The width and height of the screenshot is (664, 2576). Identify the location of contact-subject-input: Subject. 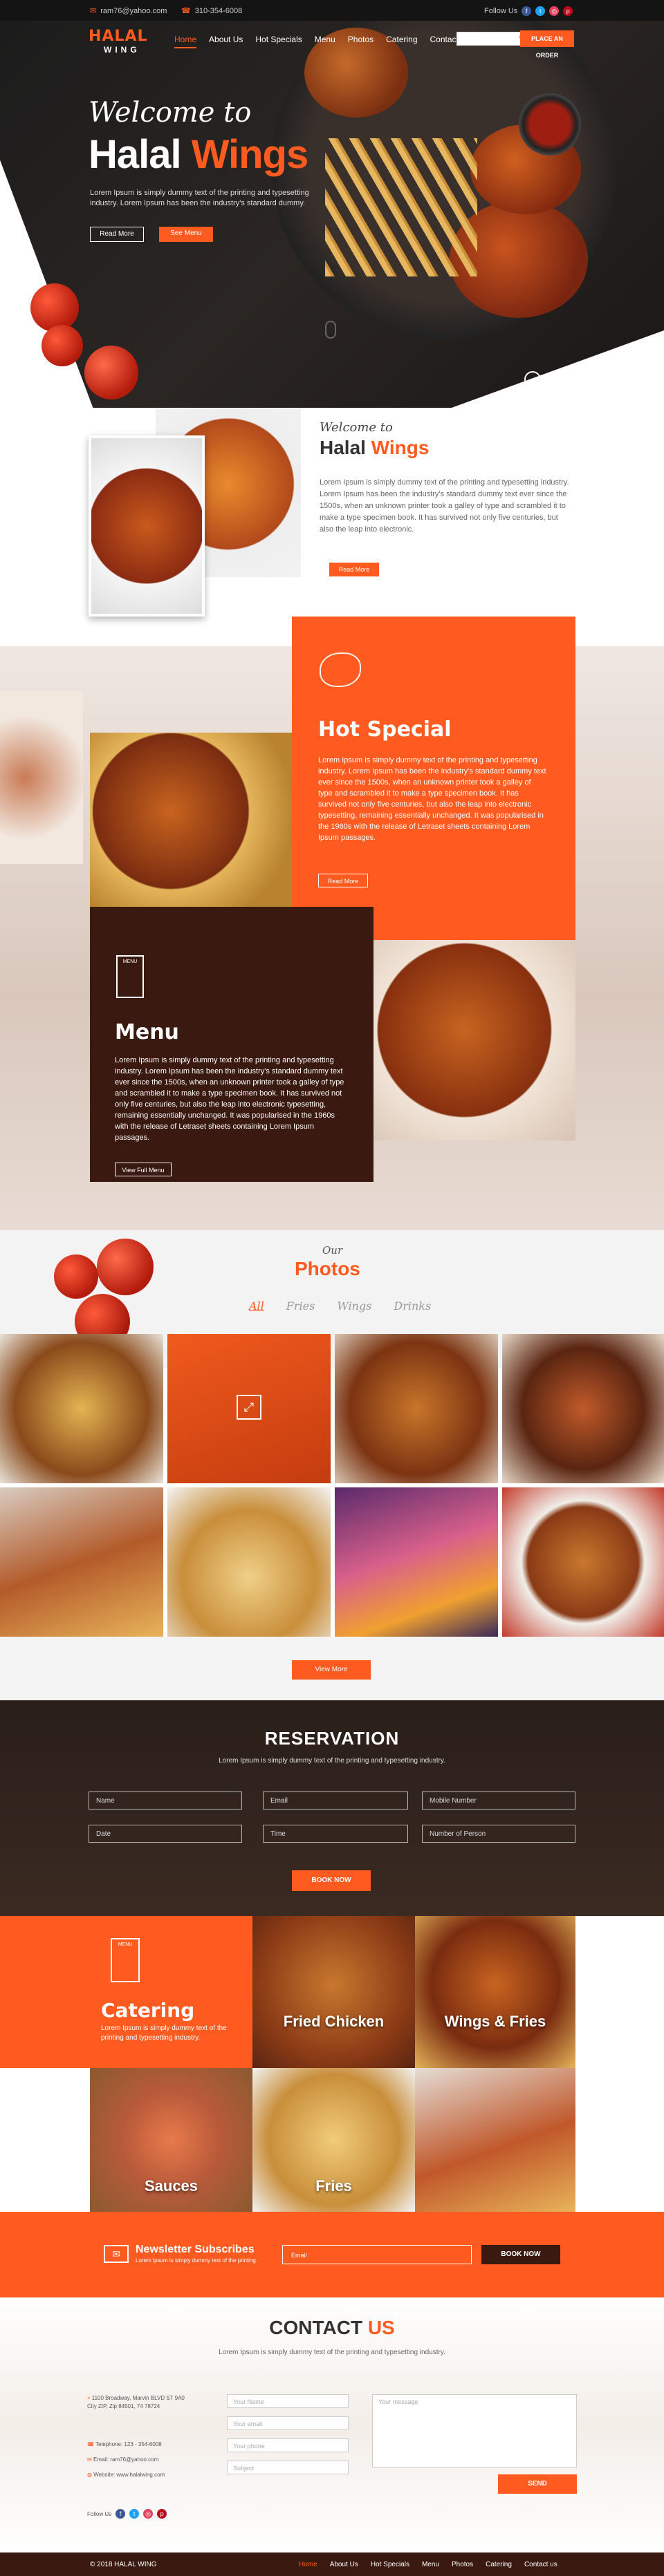
(288, 2467).